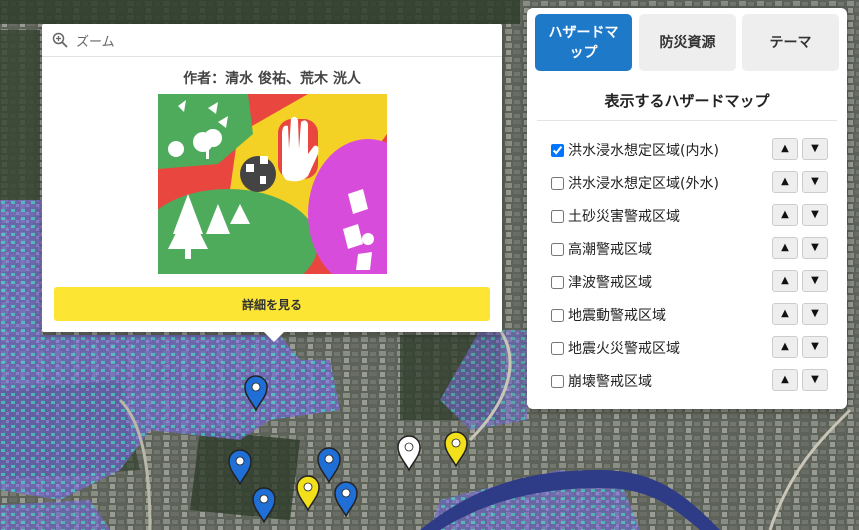 Image resolution: width=859 pixels, height=530 pixels. Describe the element at coordinates (60, 40) in the screenshot. I see `zoom-in-icon` at that location.